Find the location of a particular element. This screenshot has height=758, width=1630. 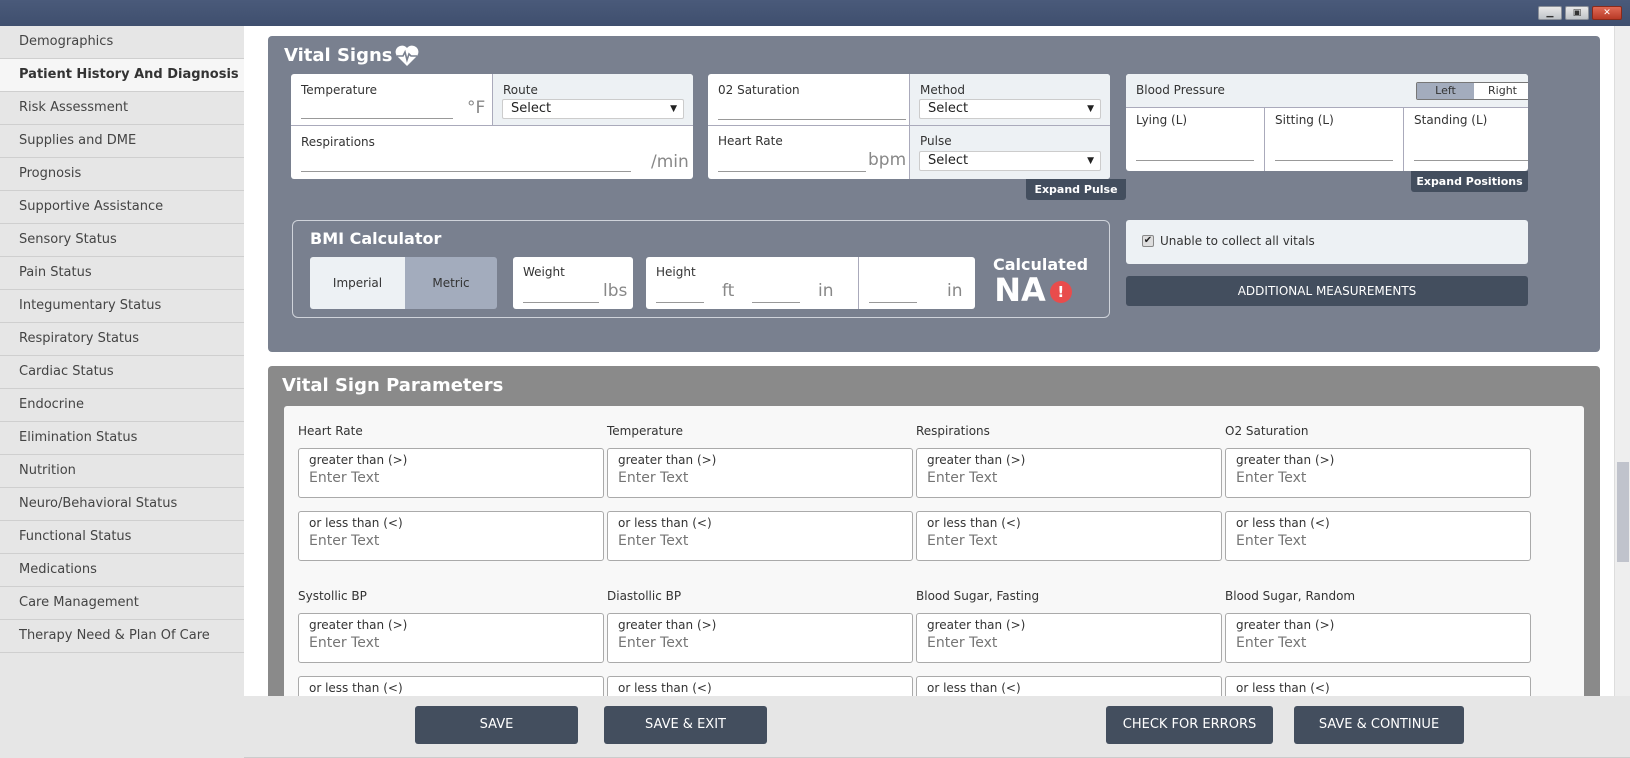

scrollbar-thumb is located at coordinates (1623, 512).